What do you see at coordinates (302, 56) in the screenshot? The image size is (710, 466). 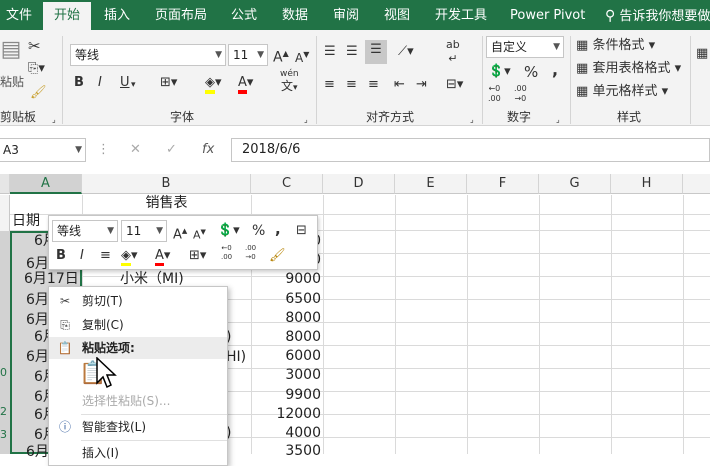 I see `shrink-font-button: A▼` at bounding box center [302, 56].